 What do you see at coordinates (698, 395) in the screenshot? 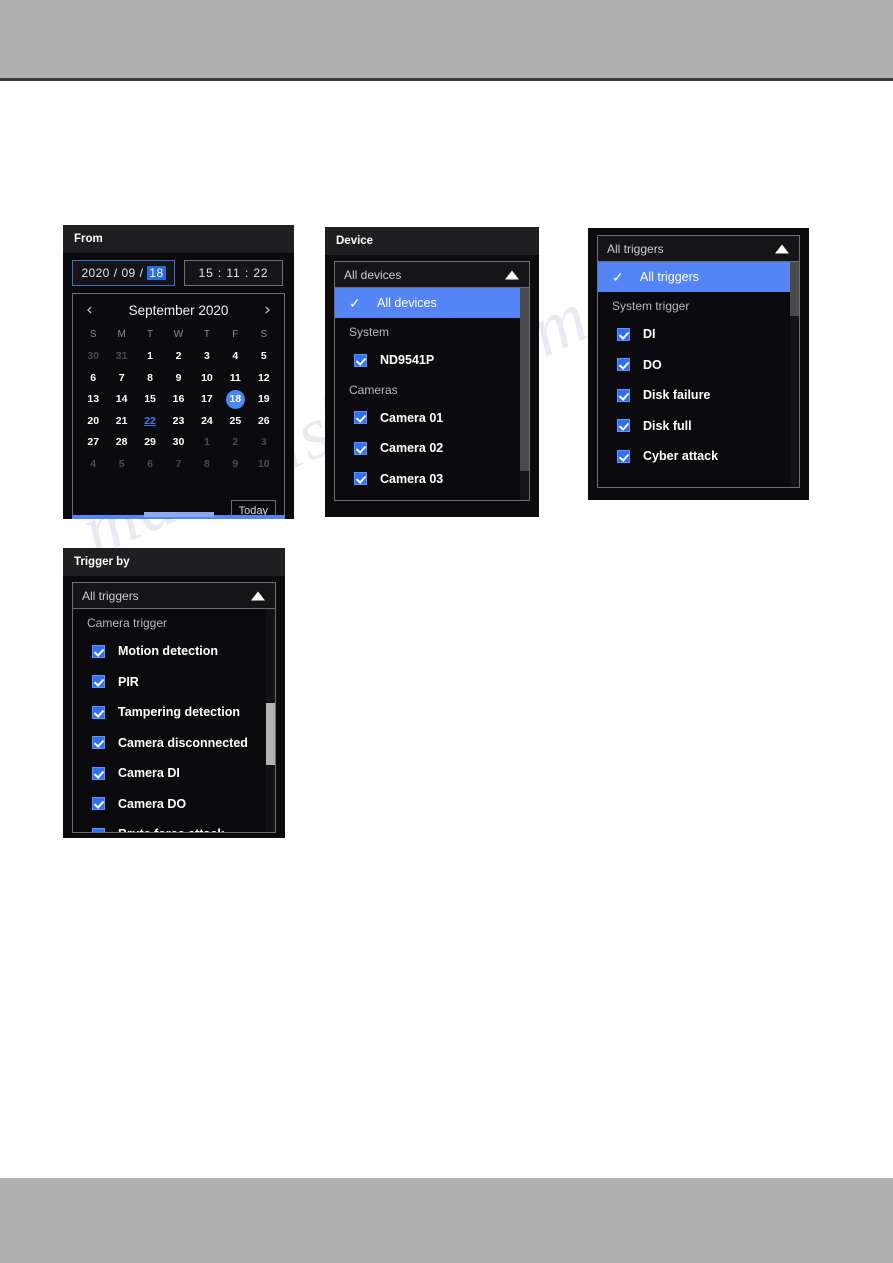
I see `dropdown-checkbox-row: Disk failure` at bounding box center [698, 395].